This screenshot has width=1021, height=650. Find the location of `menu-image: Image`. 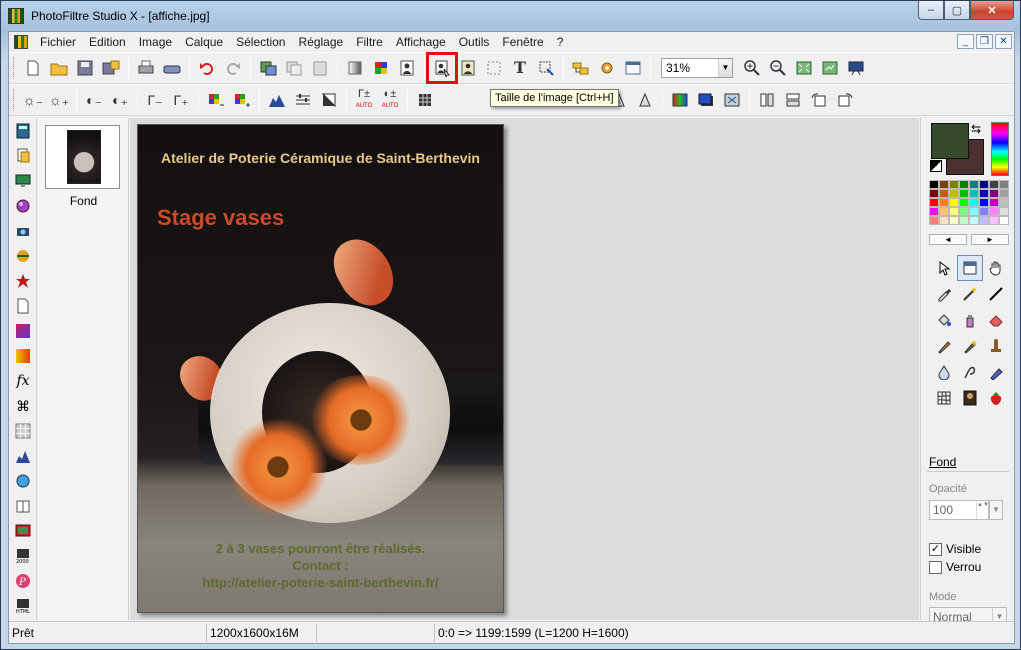

menu-image: Image is located at coordinates (156, 42).